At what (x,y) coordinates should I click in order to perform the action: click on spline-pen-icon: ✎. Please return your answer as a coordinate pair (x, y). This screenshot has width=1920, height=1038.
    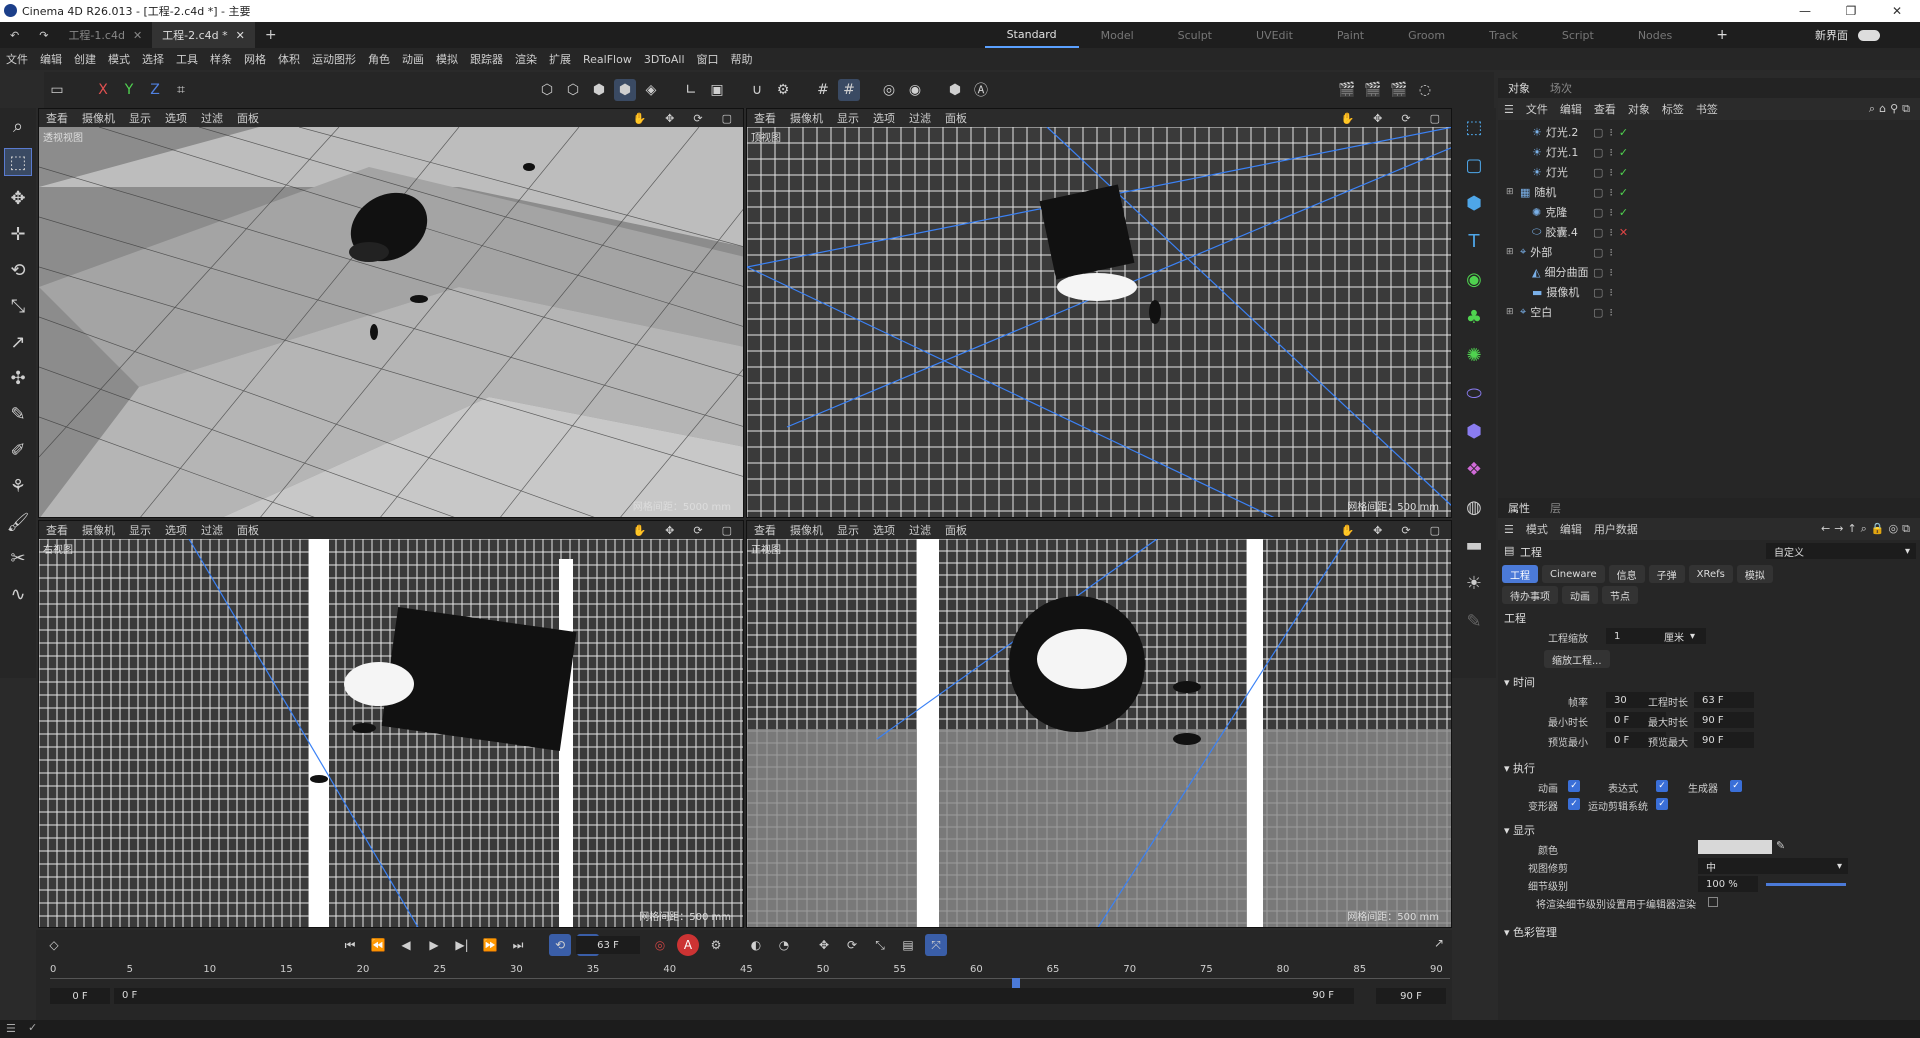
    Looking at the image, I should click on (18, 414).